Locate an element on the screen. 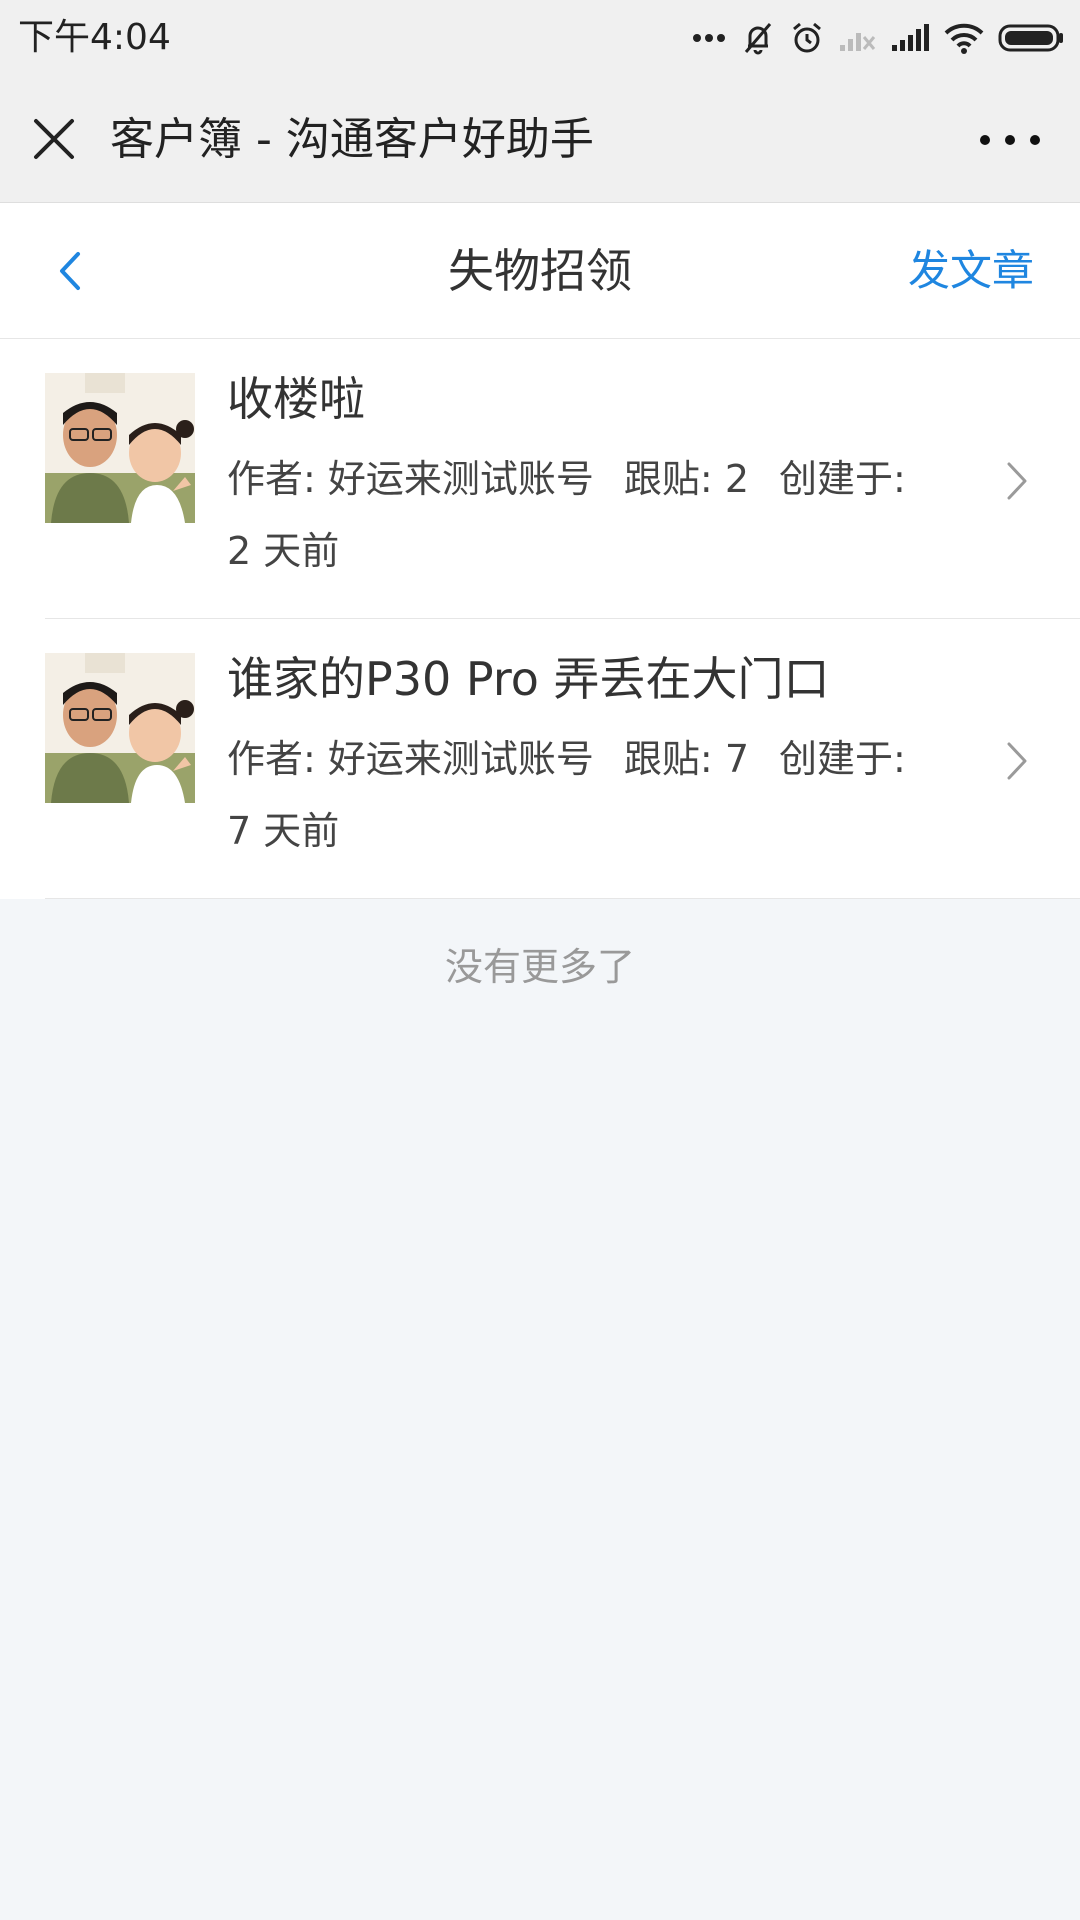 This screenshot has width=1080, height=1920. created-time: 2 天前 is located at coordinates (283, 551).